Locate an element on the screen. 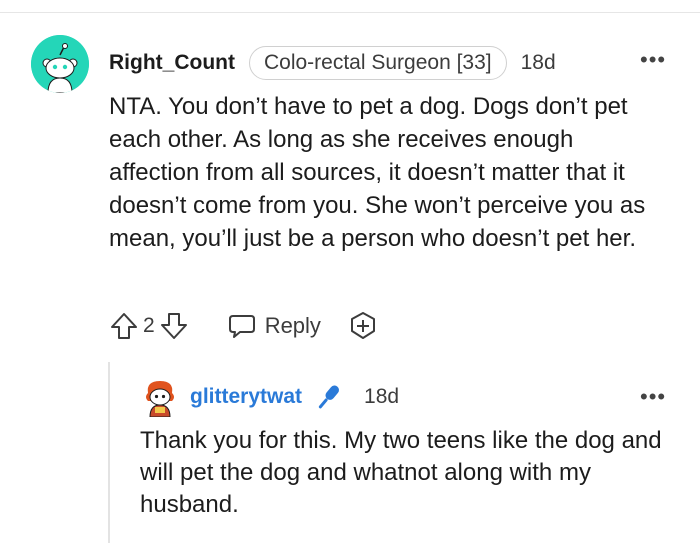 Image resolution: width=700 pixels, height=543 pixels. reply-avatar is located at coordinates (160, 397).